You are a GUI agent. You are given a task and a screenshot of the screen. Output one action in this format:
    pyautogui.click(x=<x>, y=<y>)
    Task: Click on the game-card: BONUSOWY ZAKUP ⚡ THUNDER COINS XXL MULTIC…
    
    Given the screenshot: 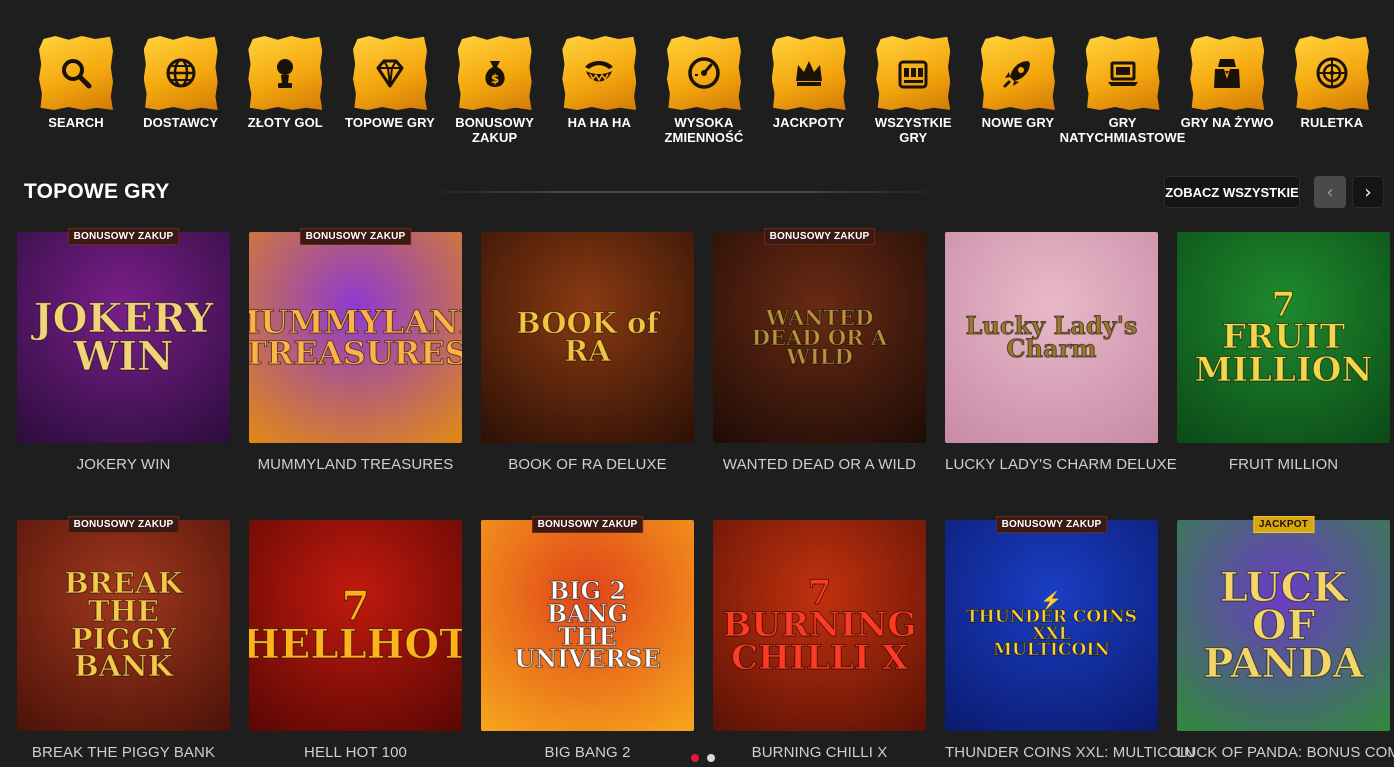 What is the action you would take?
    pyautogui.click(x=1070, y=638)
    